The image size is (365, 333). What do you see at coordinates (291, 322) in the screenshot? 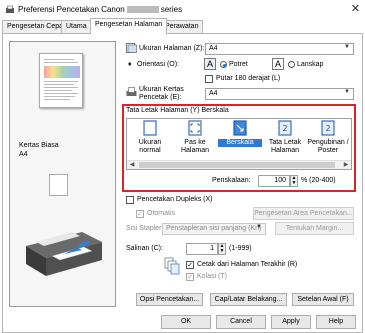
I see `apply-button: Apply` at bounding box center [291, 322].